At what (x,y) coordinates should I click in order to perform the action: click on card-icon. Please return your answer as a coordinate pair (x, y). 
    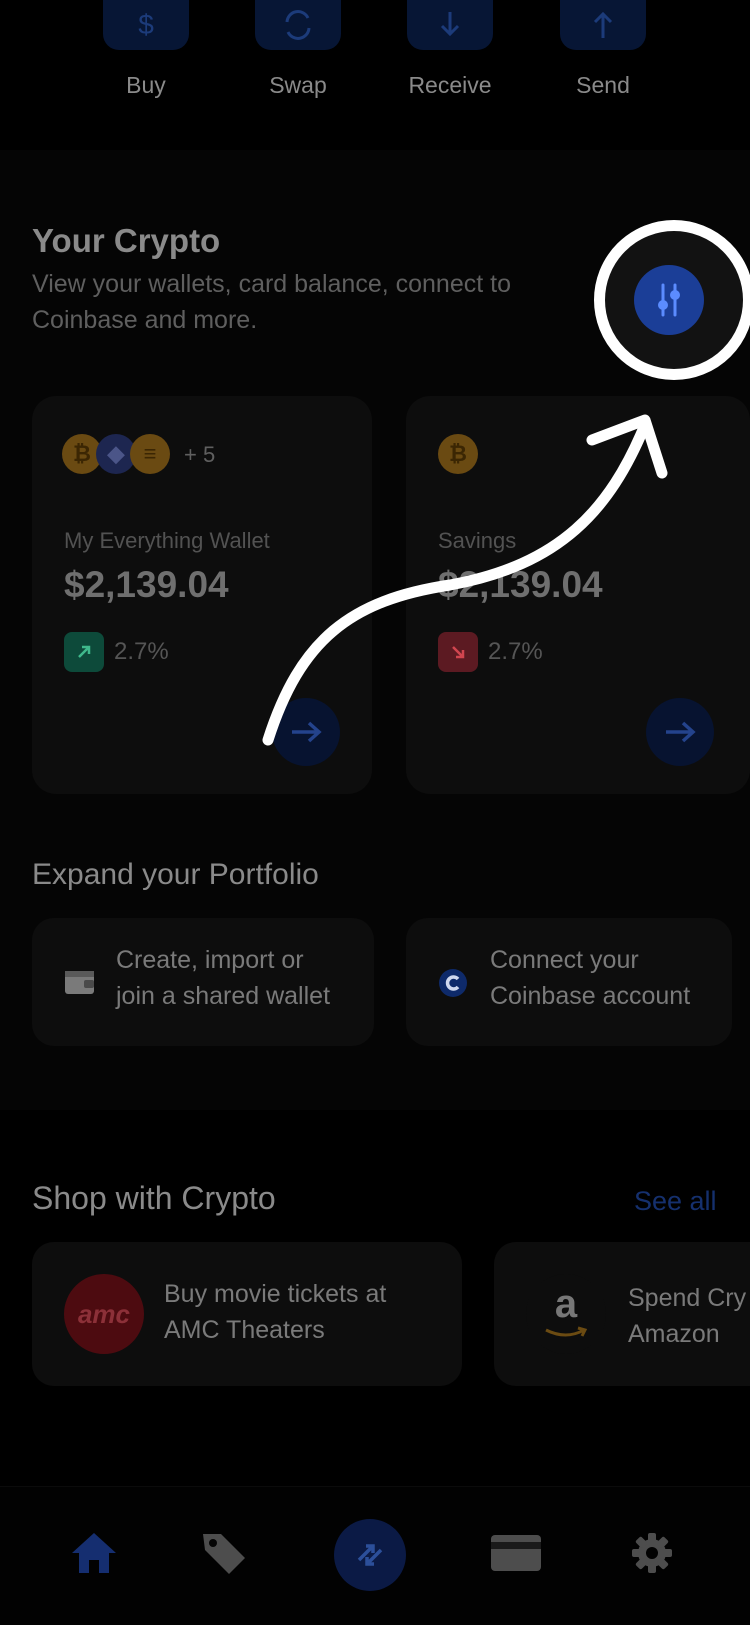
    Looking at the image, I should click on (516, 1553).